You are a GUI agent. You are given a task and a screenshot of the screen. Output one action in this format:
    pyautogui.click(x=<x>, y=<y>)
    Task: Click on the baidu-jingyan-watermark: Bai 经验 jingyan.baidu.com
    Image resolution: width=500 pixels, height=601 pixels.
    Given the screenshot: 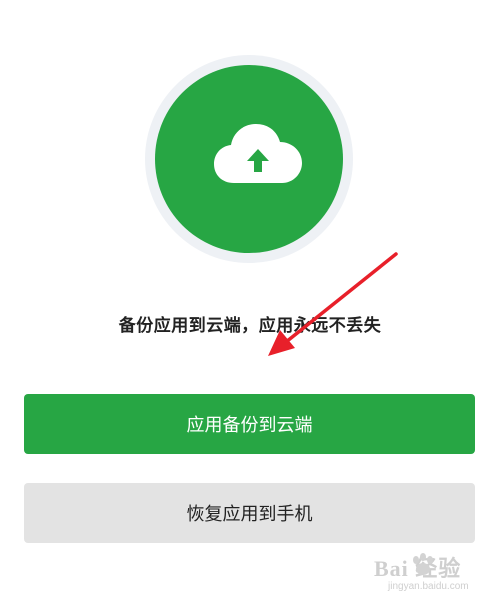 What is the action you would take?
    pyautogui.click(x=425, y=573)
    